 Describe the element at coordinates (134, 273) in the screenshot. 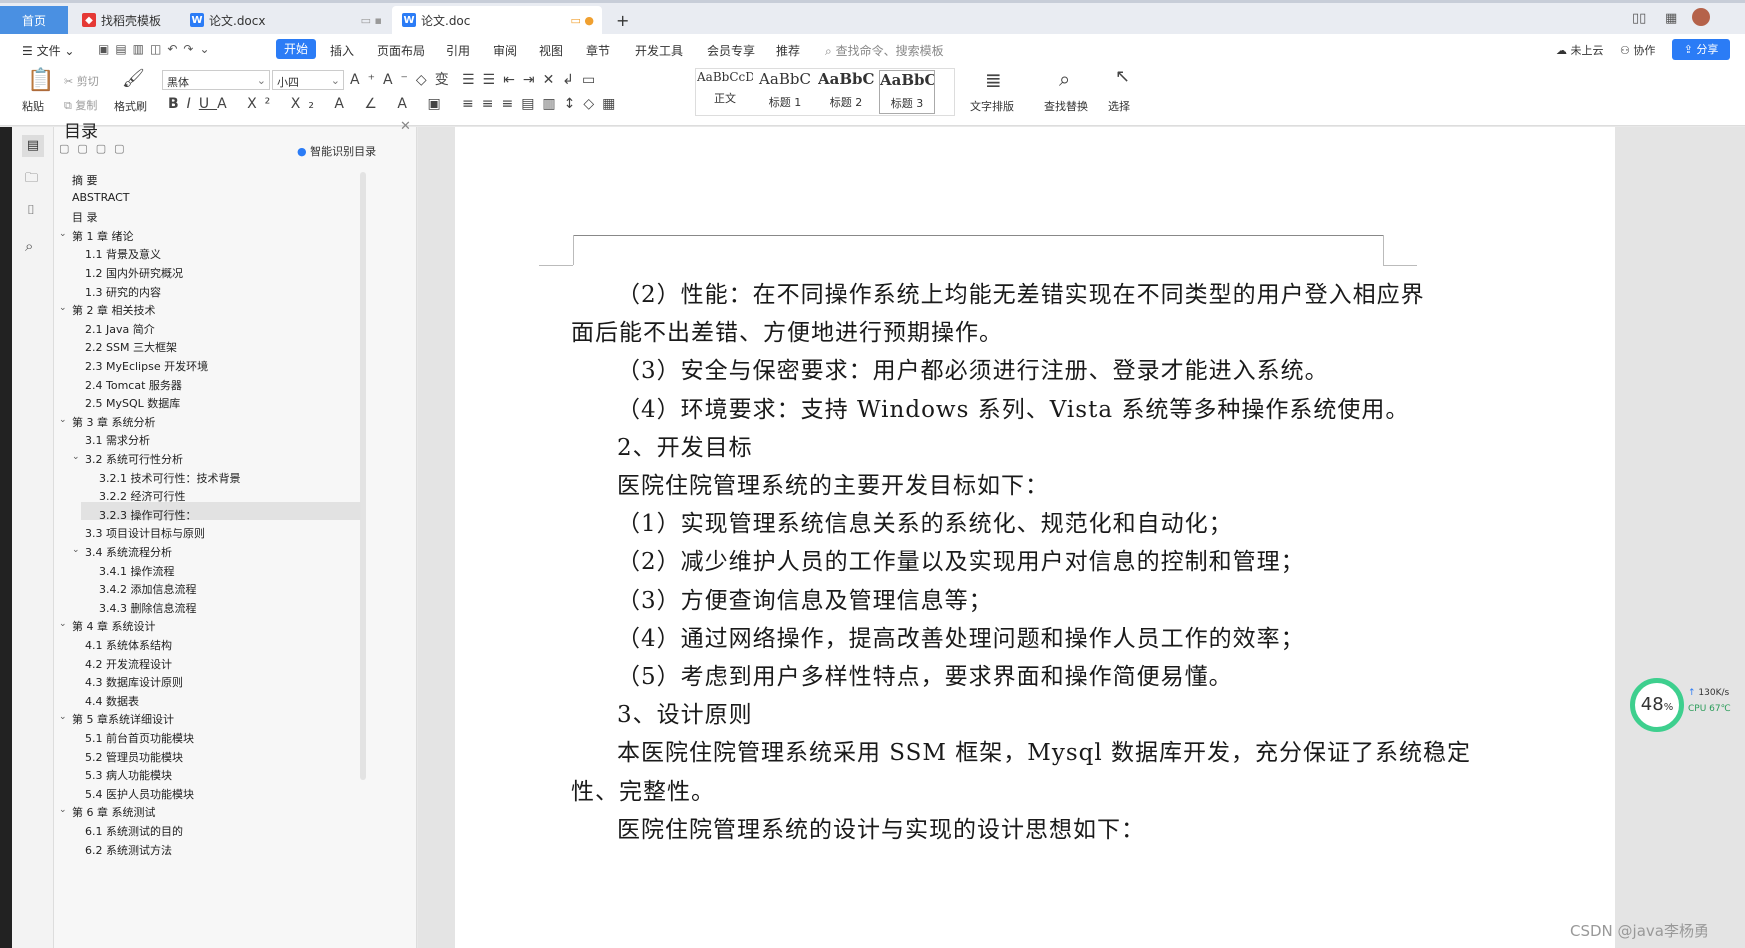

I see `toc-item: 1.2 国内外研究概况` at that location.